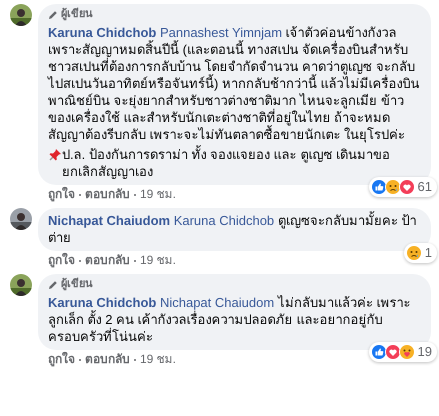 This screenshot has height=416, width=439. Describe the element at coordinates (420, 253) in the screenshot. I see `reaction-summary: 1` at that location.